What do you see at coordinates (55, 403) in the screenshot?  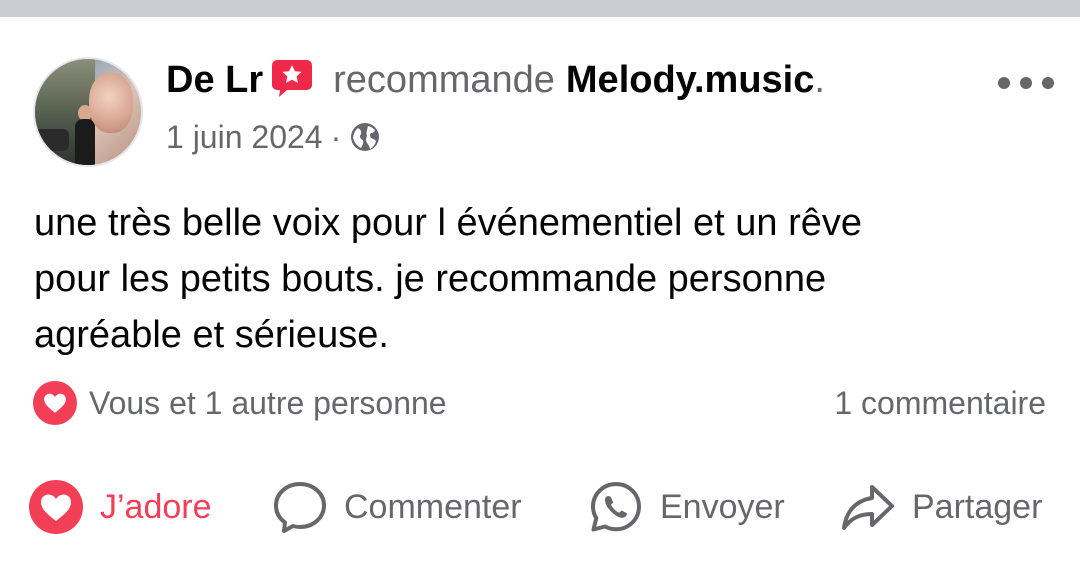 I see `love-reaction-icon` at bounding box center [55, 403].